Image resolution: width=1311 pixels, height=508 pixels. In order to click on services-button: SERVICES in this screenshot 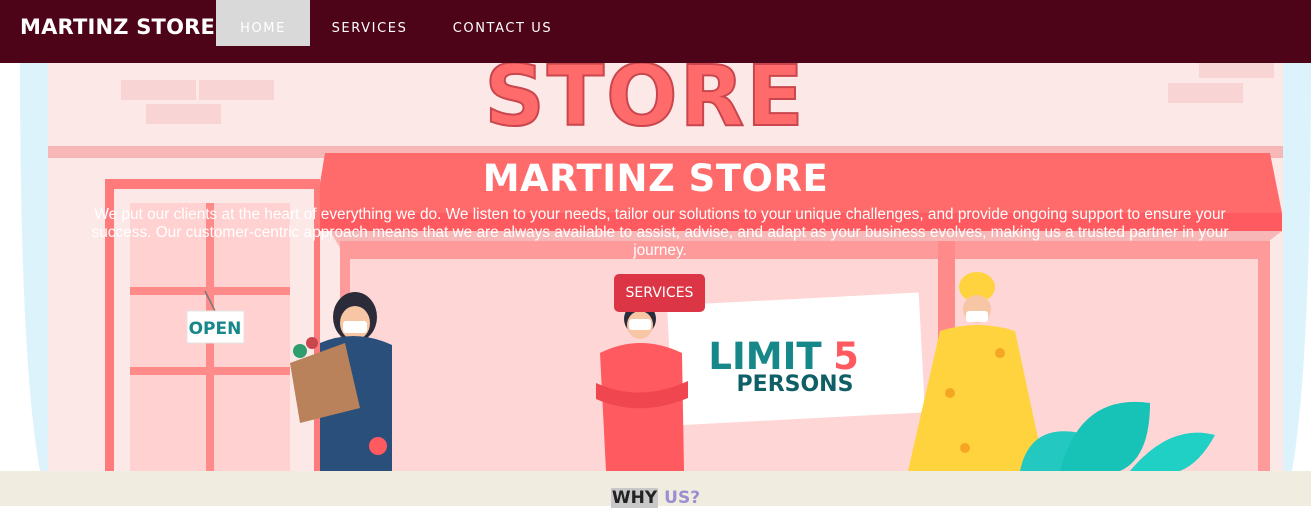, I will do `click(659, 293)`.